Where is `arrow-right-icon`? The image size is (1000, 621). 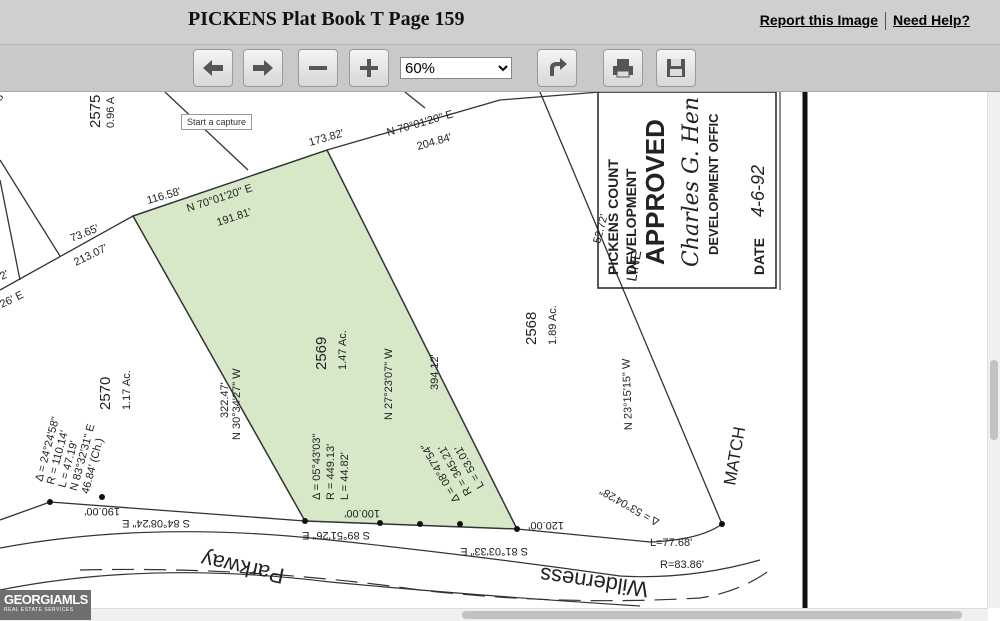 arrow-right-icon is located at coordinates (263, 68).